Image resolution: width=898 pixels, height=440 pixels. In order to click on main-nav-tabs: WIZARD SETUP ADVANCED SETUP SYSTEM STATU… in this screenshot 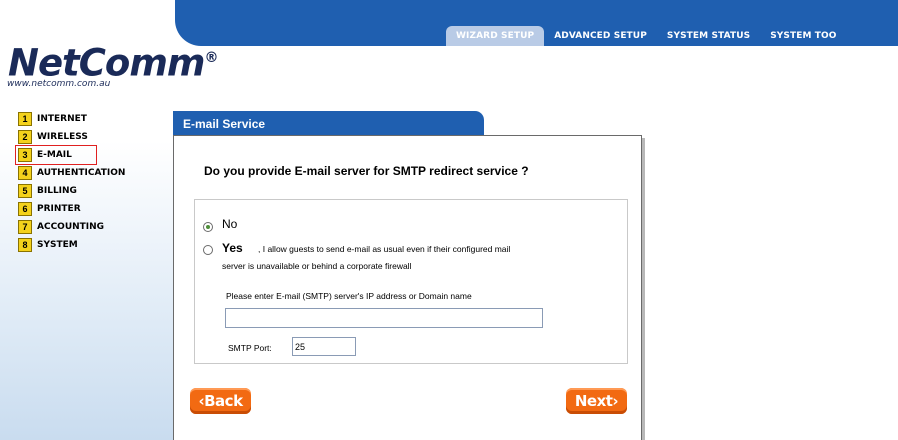, I will do `click(646, 35)`.